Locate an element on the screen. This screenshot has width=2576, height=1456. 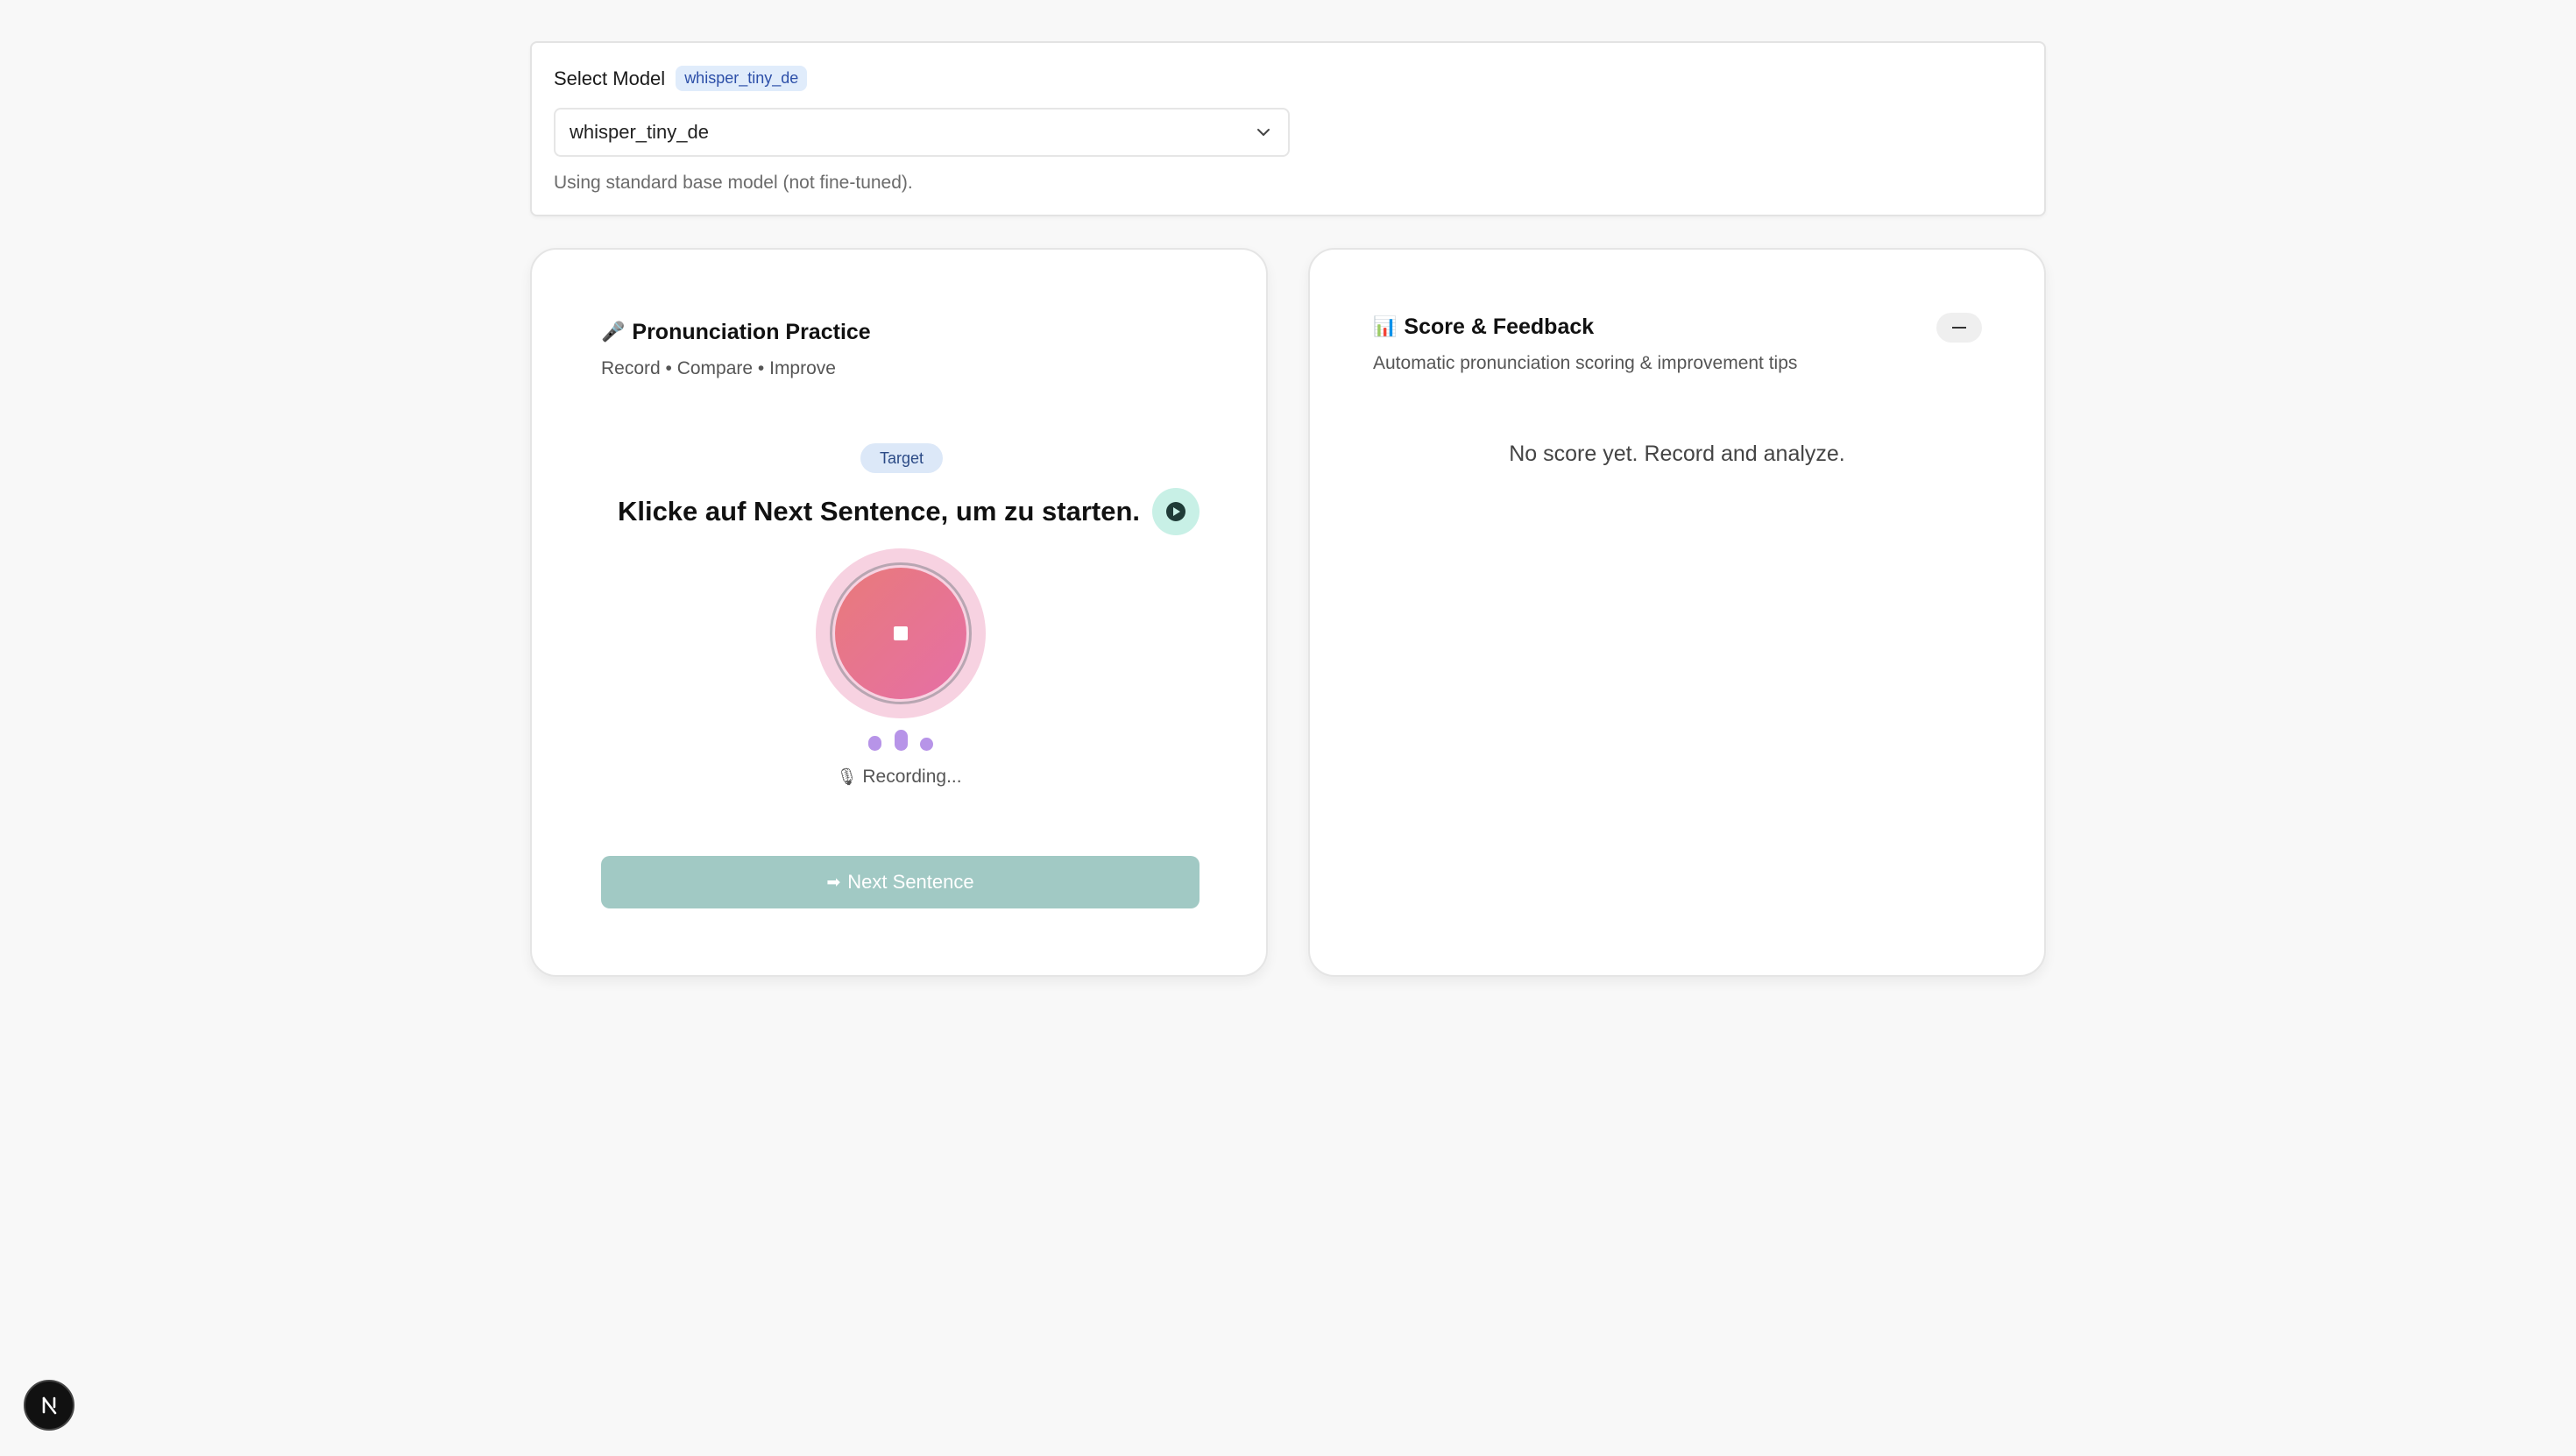
model-label-row: Select Model whisper_tiny_de is located at coordinates (681, 78).